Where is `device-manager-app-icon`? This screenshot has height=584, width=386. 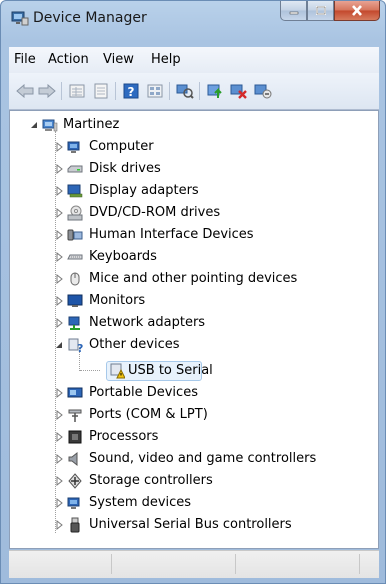
device-manager-app-icon is located at coordinates (20, 18).